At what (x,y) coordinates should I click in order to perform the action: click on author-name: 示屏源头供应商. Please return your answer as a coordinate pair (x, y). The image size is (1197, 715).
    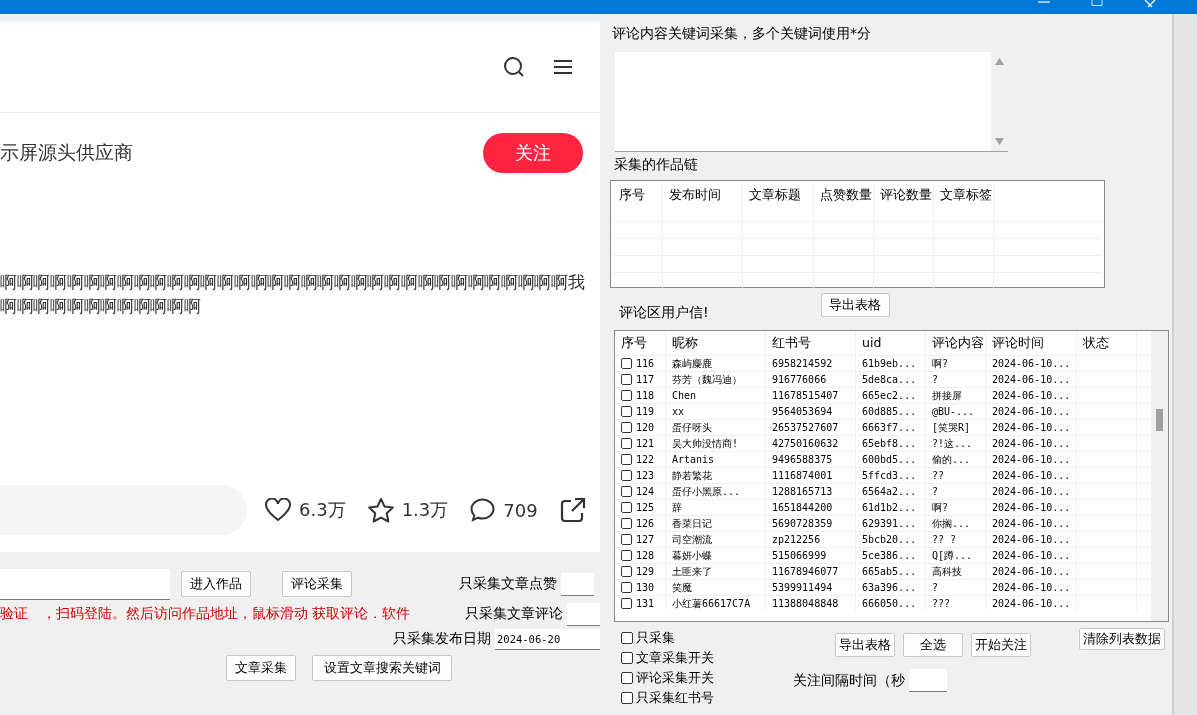
    Looking at the image, I should click on (66, 152).